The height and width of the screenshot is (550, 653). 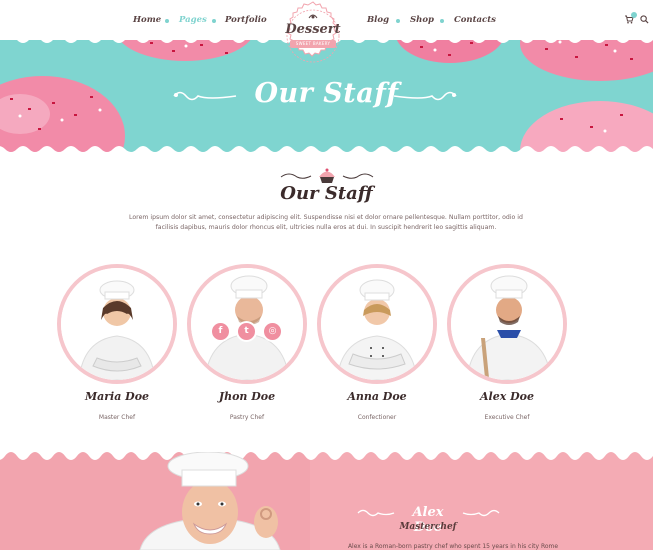 What do you see at coordinates (378, 20) in the screenshot?
I see `nav-blog: Blog` at bounding box center [378, 20].